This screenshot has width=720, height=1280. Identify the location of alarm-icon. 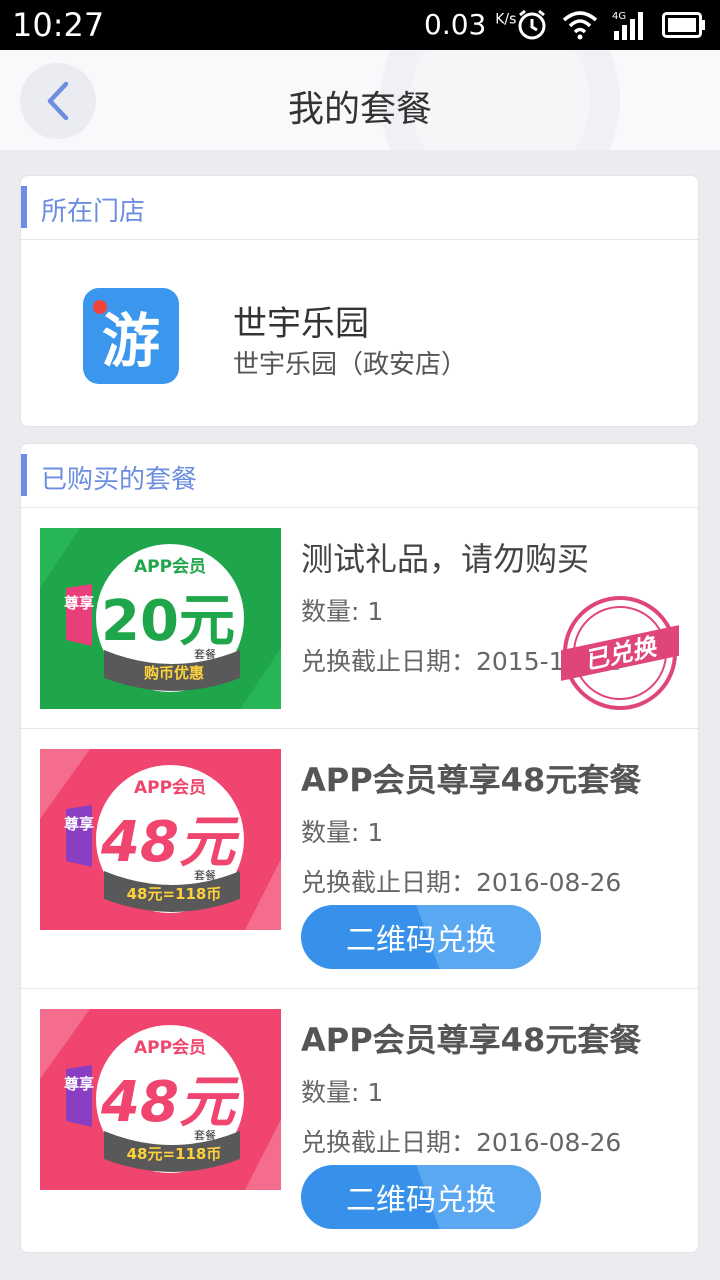
(532, 25).